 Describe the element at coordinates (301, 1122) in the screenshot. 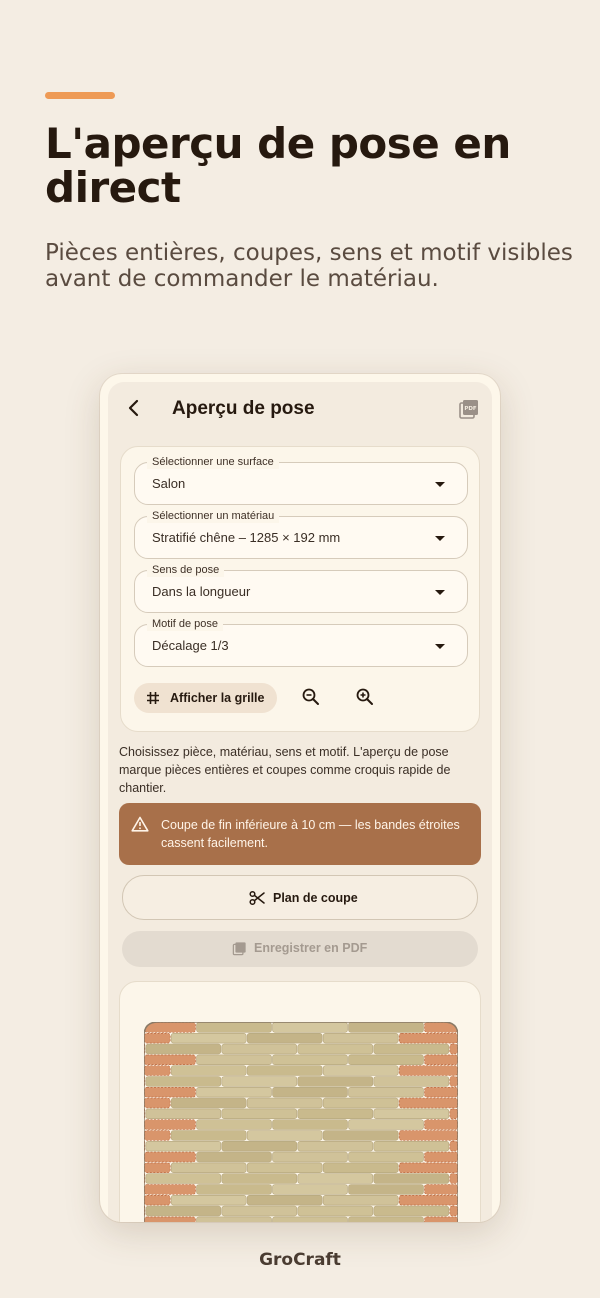

I see `floor-layout-preview` at that location.